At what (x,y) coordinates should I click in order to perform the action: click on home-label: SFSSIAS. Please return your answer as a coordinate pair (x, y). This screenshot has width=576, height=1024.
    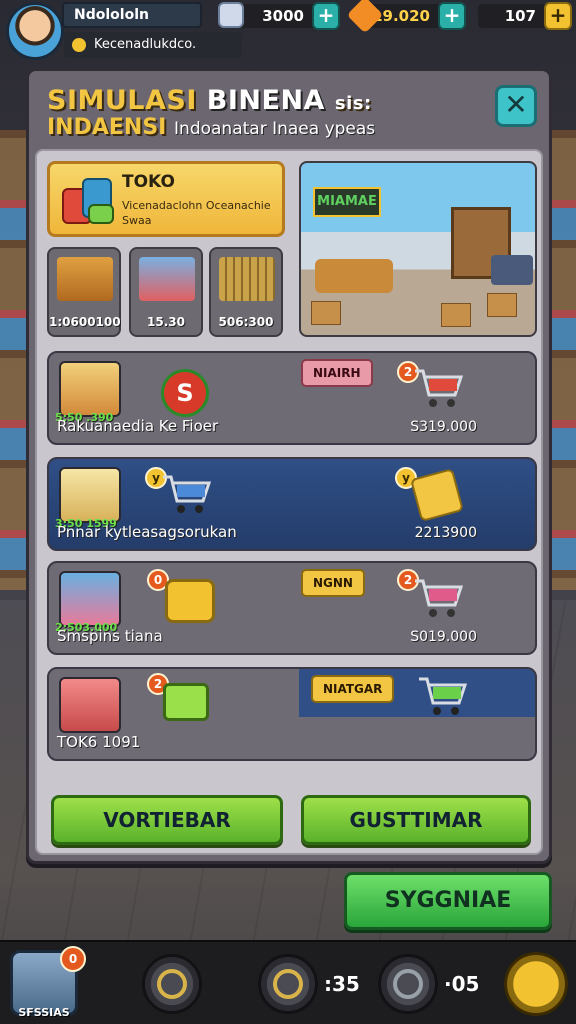
    Looking at the image, I should click on (44, 1012).